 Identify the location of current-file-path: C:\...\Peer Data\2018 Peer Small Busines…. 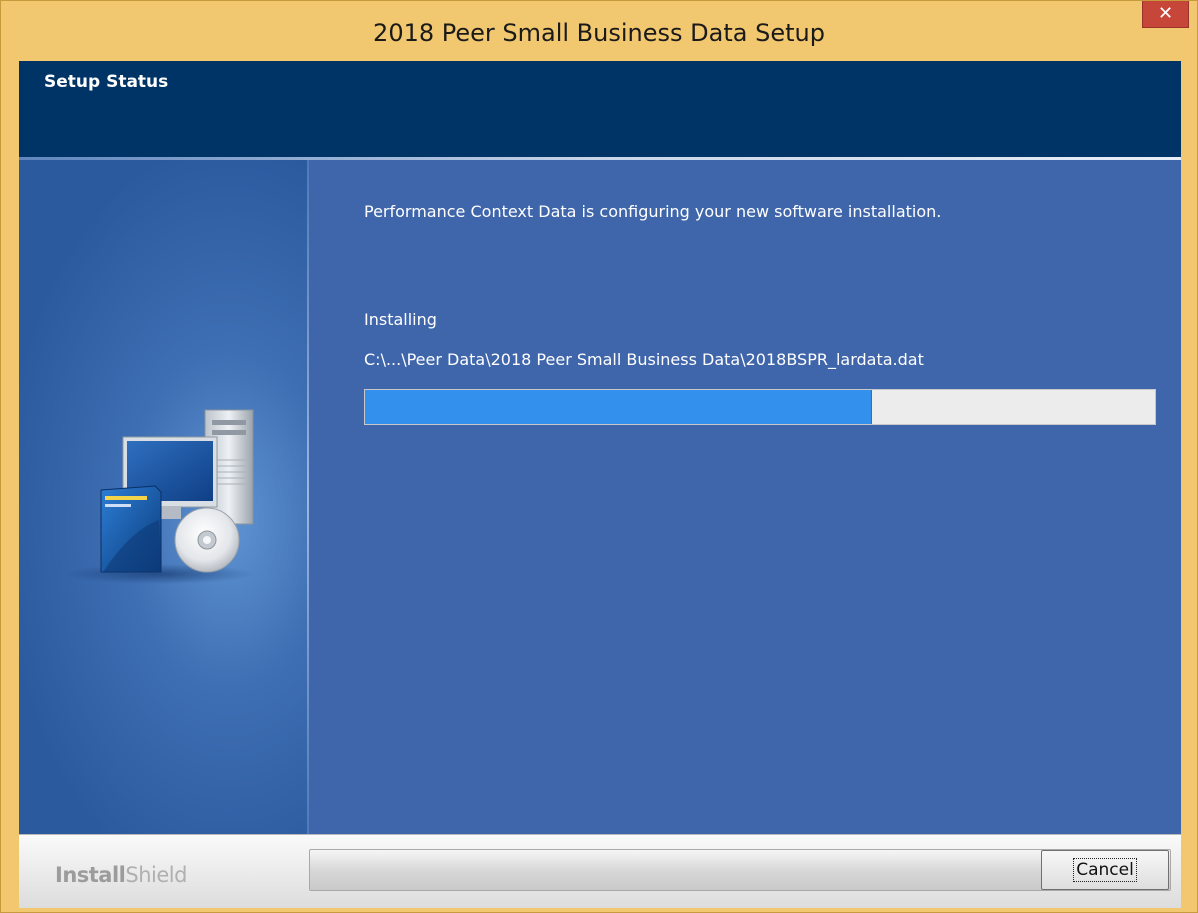
(644, 359).